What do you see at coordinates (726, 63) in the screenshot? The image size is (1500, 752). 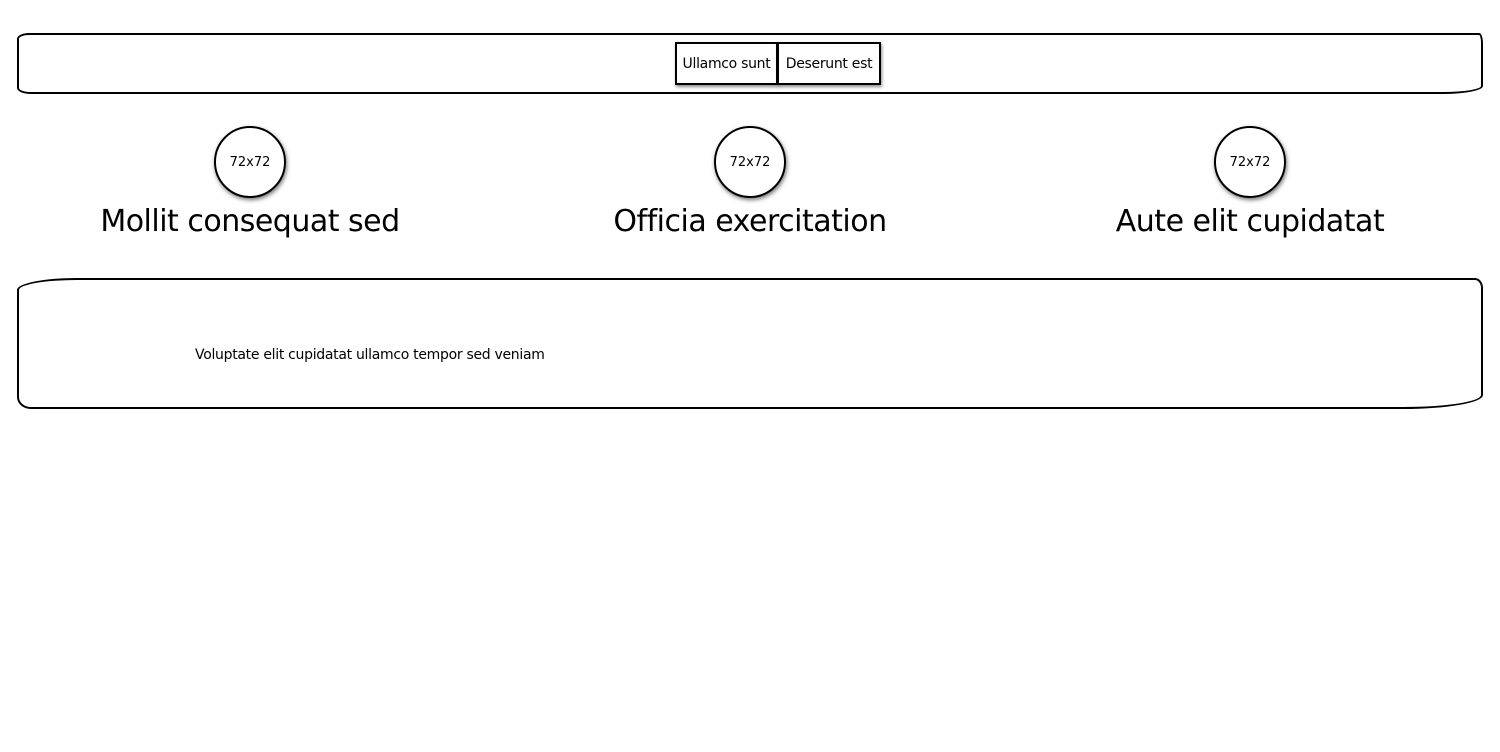 I see `nav-button-ullamco-sunt: Ullamco sunt` at bounding box center [726, 63].